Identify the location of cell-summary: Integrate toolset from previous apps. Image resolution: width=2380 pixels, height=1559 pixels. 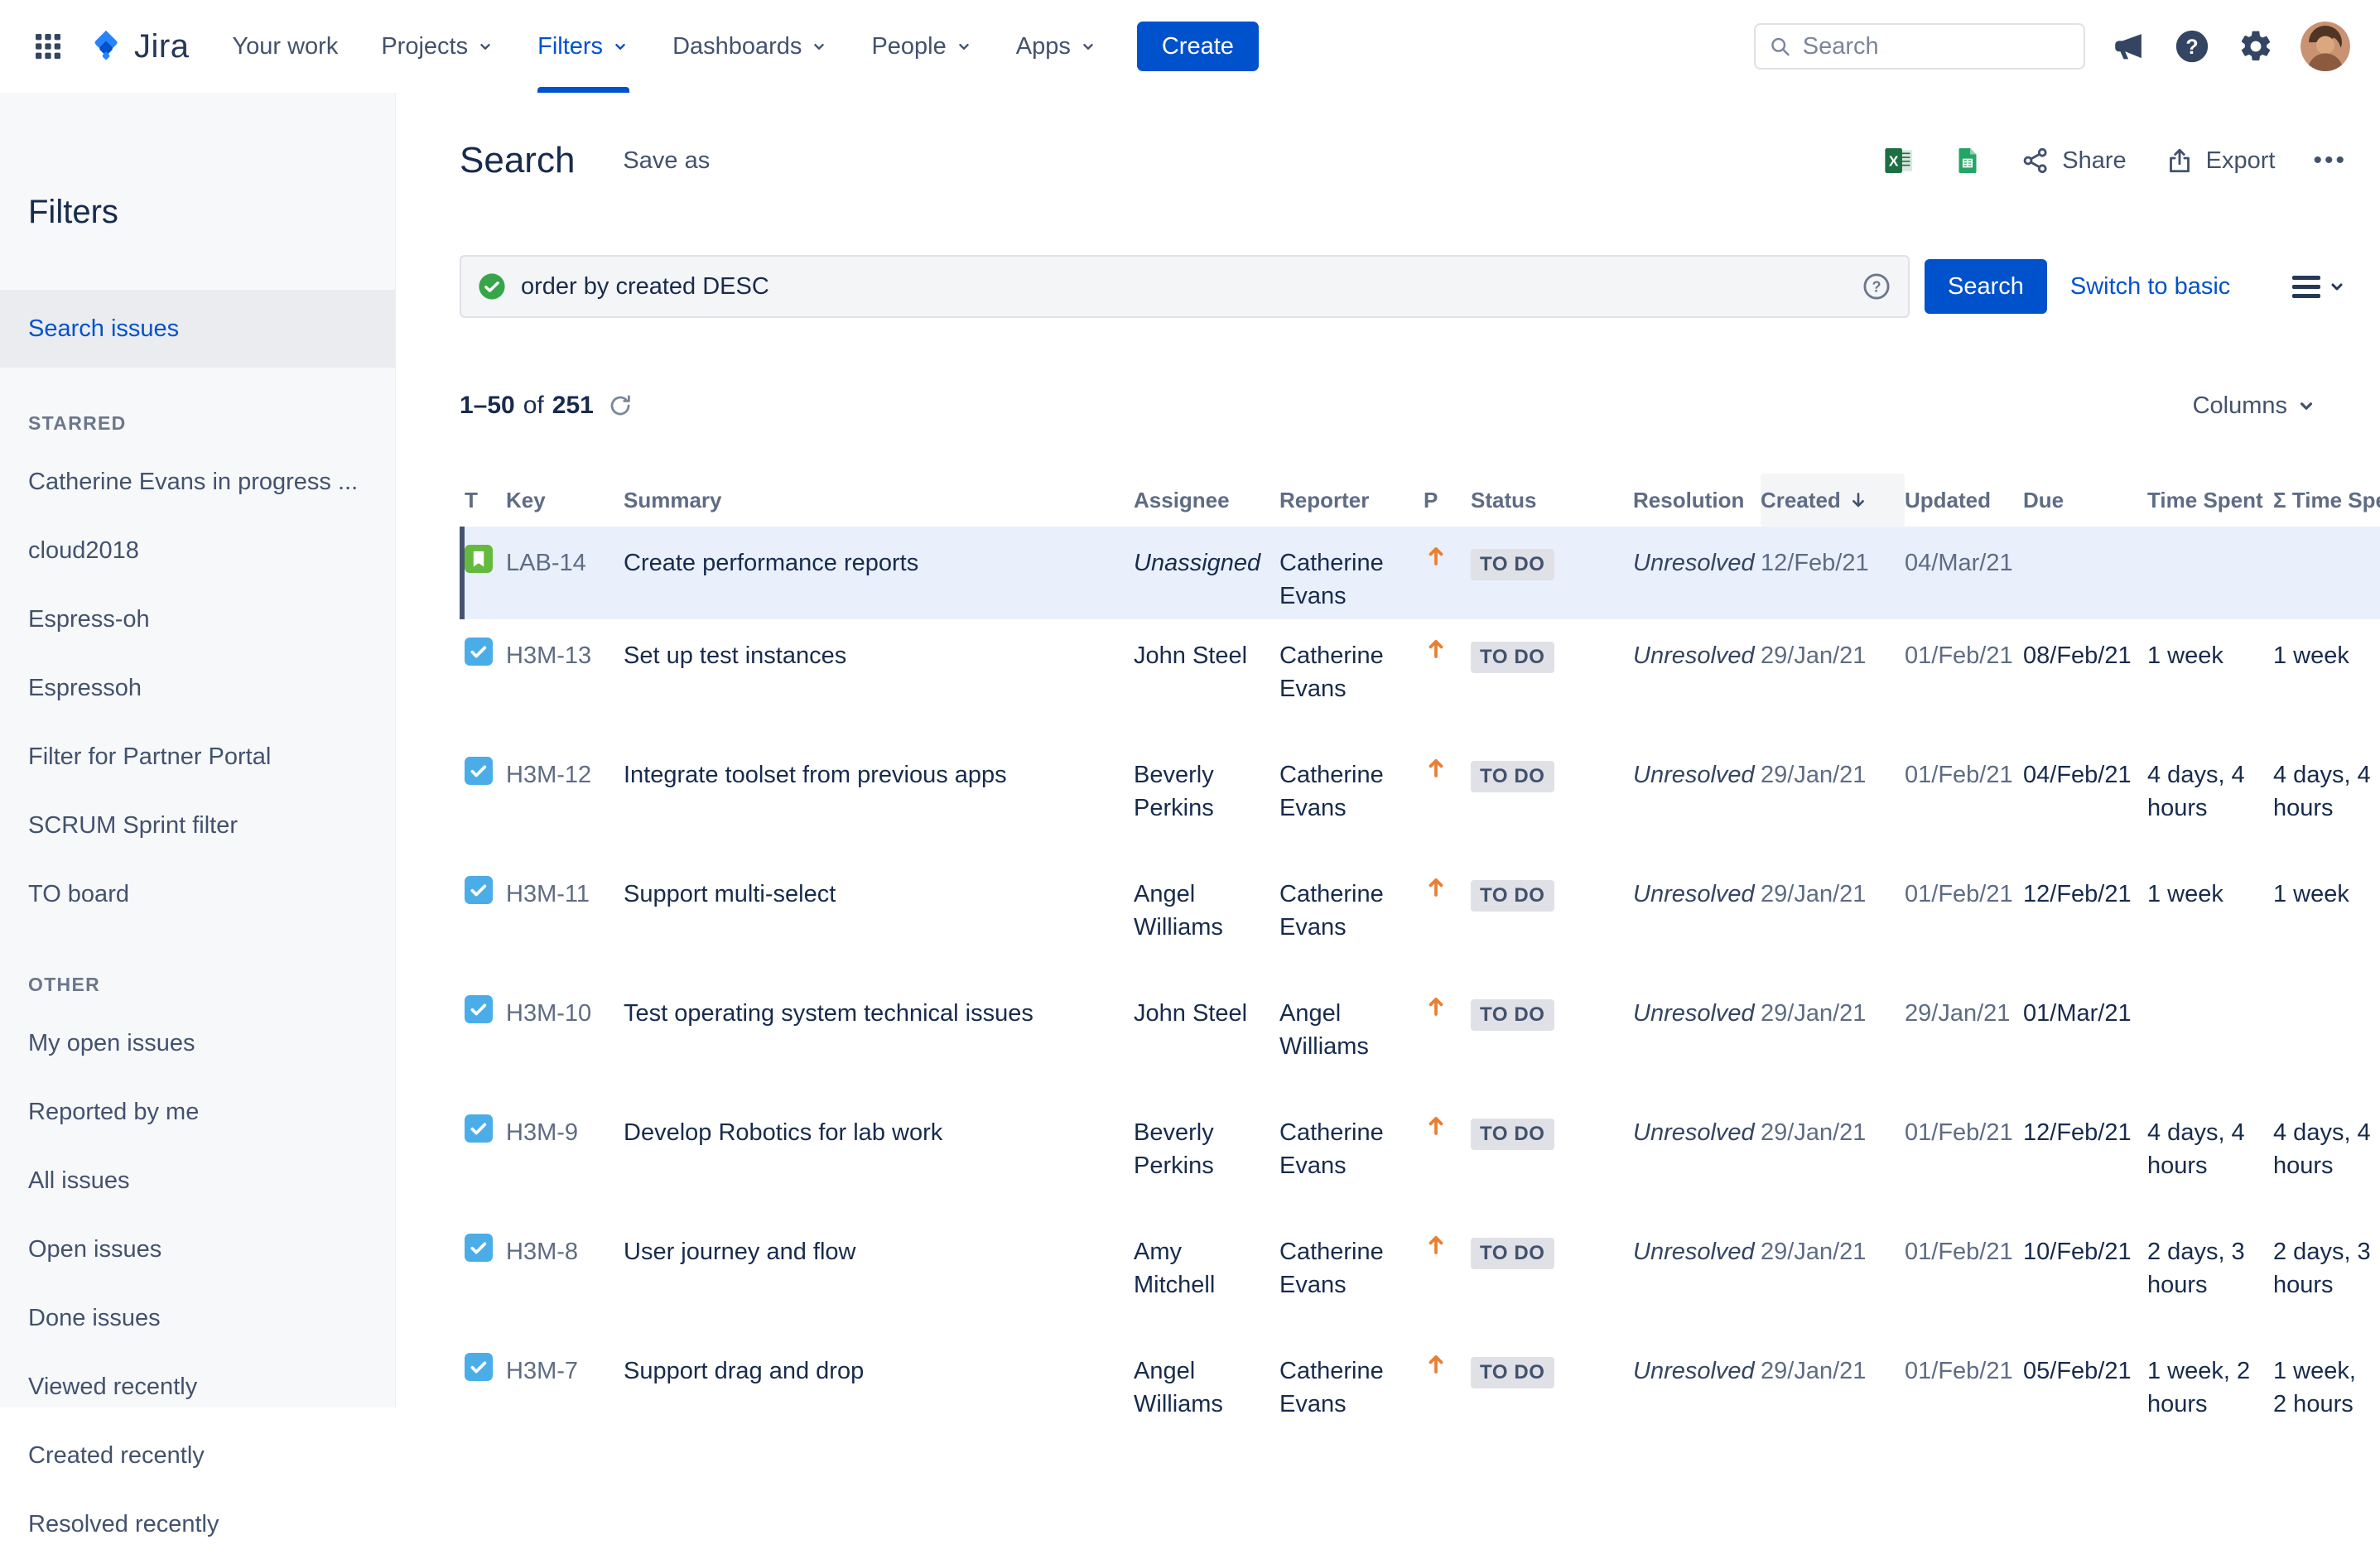
(879, 798).